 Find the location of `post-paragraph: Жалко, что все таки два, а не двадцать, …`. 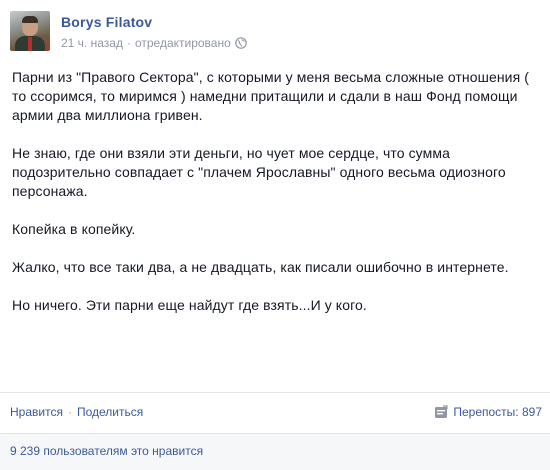

post-paragraph: Жалко, что все таки два, а не двадцать, … is located at coordinates (260, 267).